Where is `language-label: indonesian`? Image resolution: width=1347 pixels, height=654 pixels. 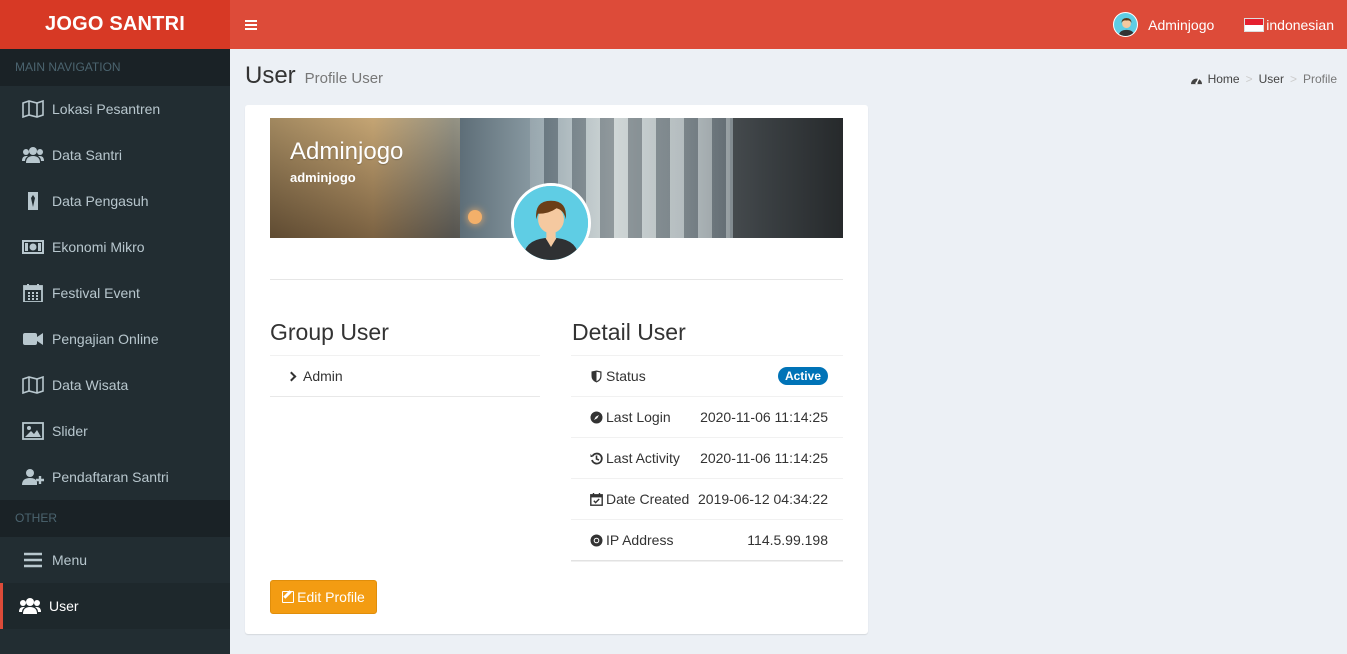
language-label: indonesian is located at coordinates (1300, 24).